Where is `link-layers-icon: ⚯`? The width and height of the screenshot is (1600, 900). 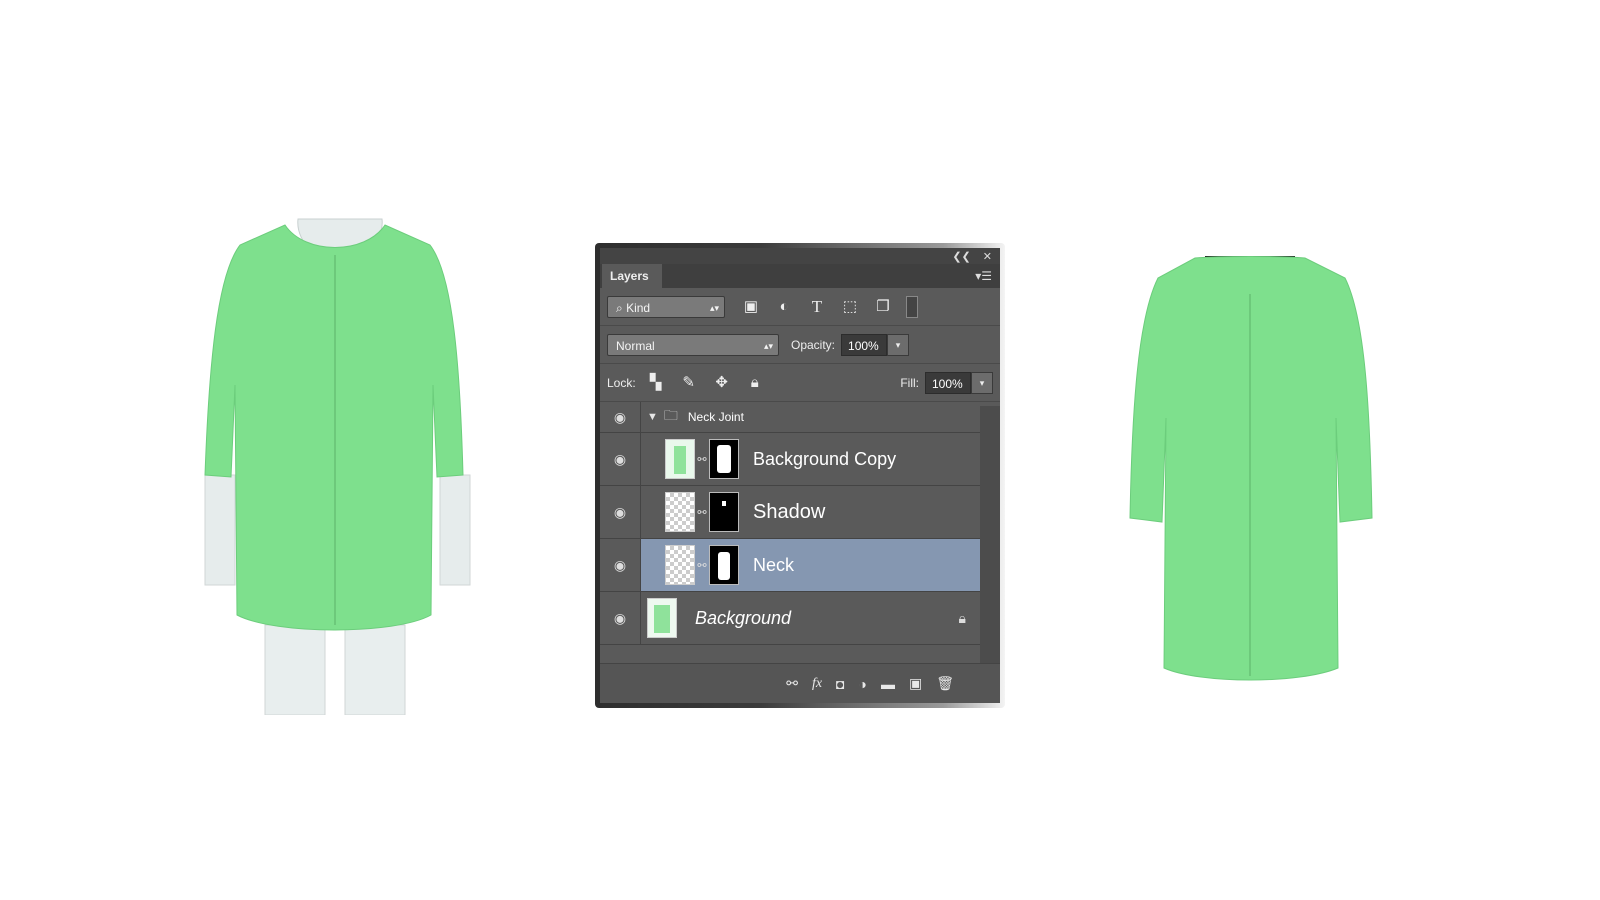
link-layers-icon: ⚯ is located at coordinates (792, 683).